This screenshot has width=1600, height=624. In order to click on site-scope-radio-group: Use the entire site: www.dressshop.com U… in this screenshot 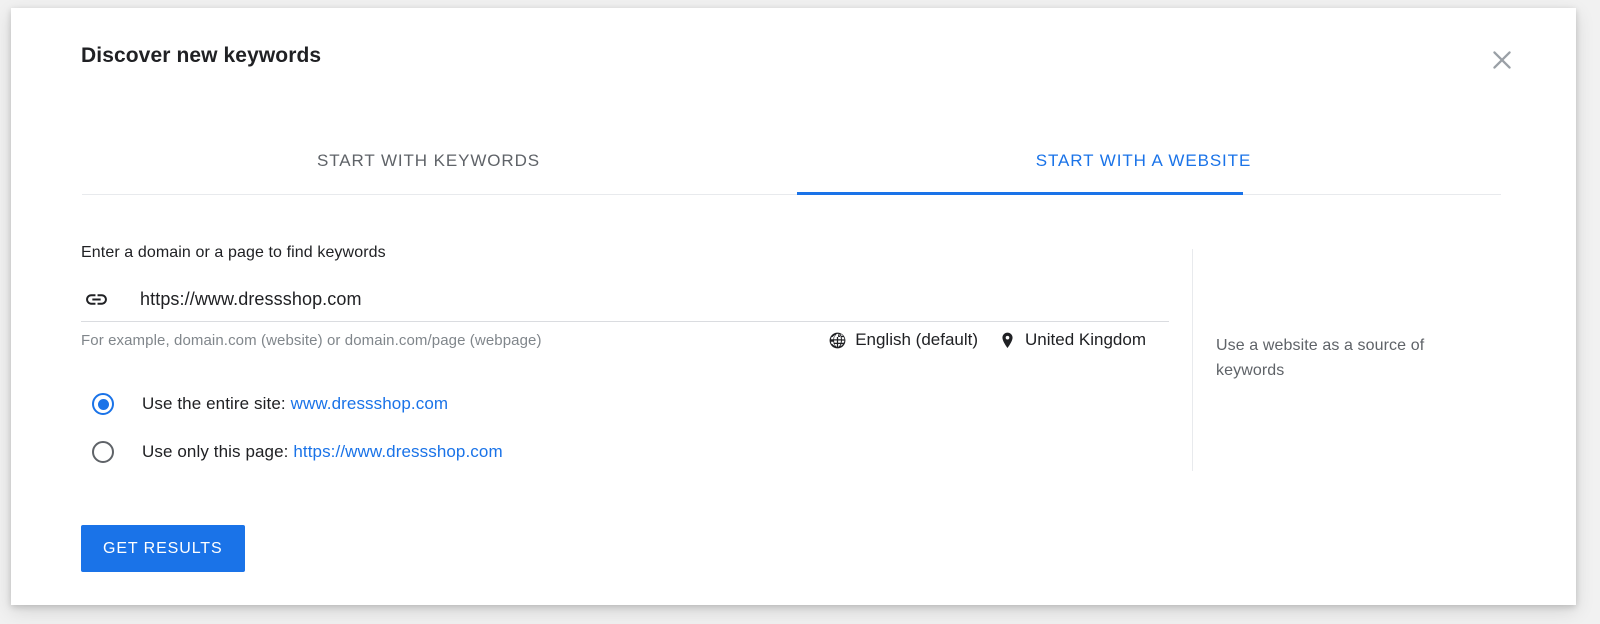, I will do `click(626, 428)`.